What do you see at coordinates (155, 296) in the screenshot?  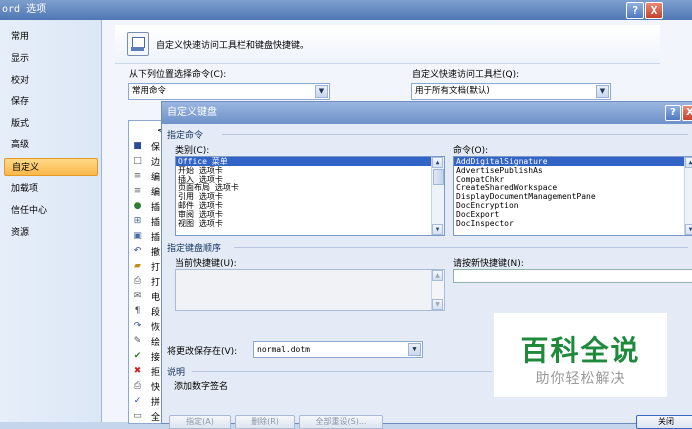 I see `list-item: 电` at bounding box center [155, 296].